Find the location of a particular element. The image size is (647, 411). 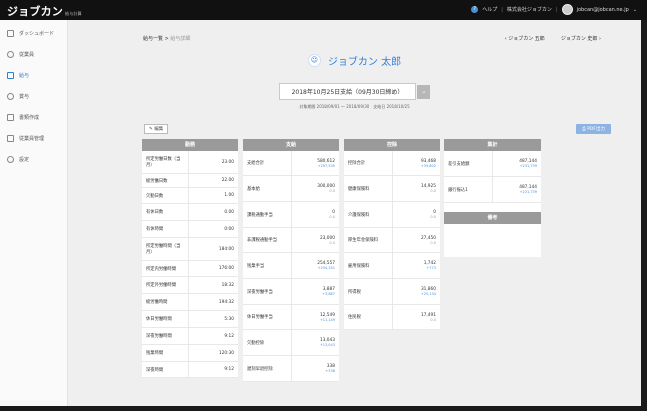

section-title: 集計 is located at coordinates (492, 145).